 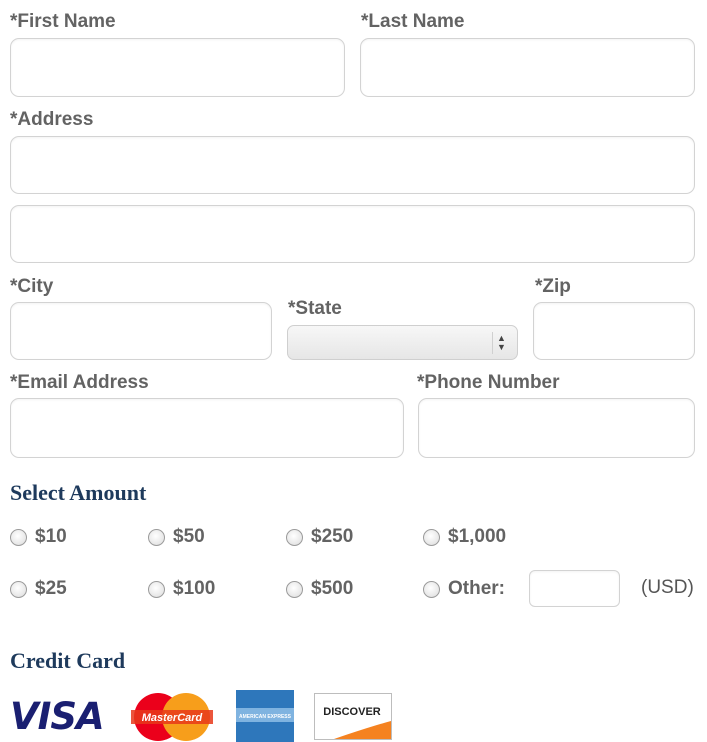 I want to click on visa-logo: VISA, so click(x=65, y=717).